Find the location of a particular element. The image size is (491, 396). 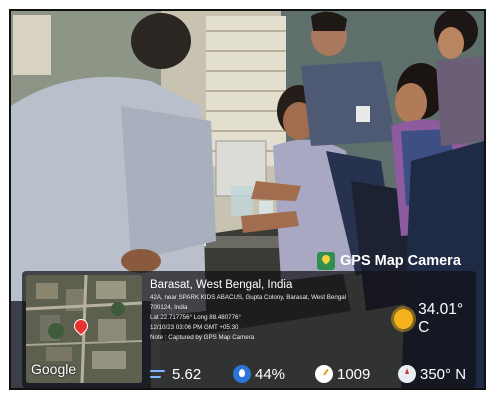

note: Note : Captured by GPS Map Camera is located at coordinates (202, 337).